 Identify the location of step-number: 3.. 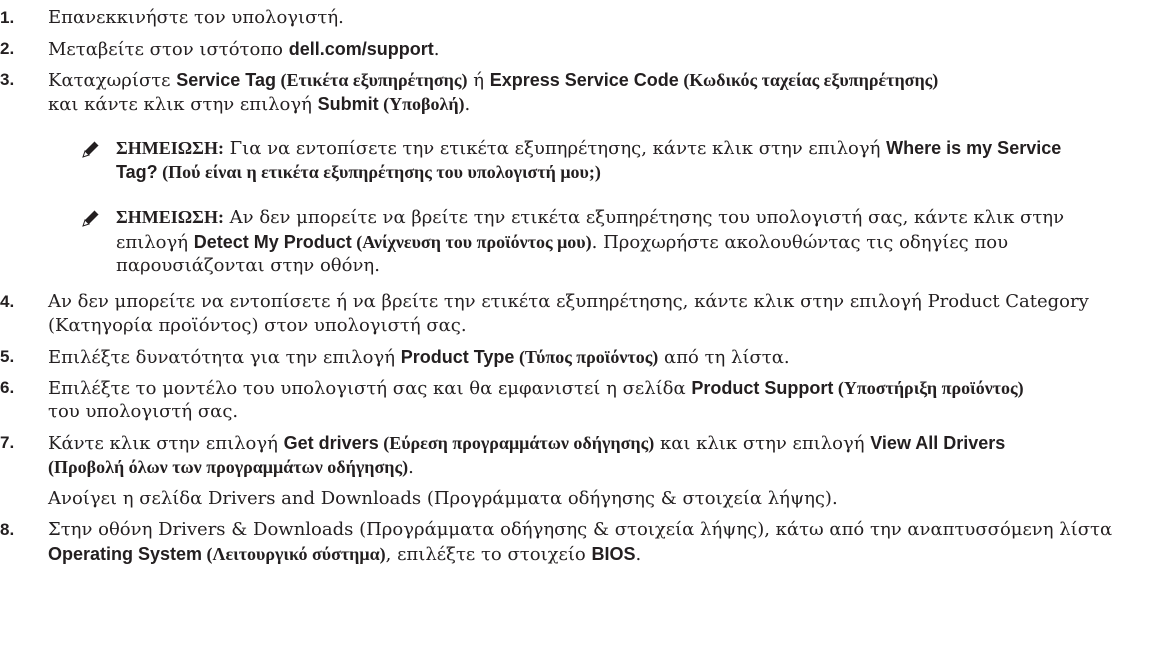
(7, 79).